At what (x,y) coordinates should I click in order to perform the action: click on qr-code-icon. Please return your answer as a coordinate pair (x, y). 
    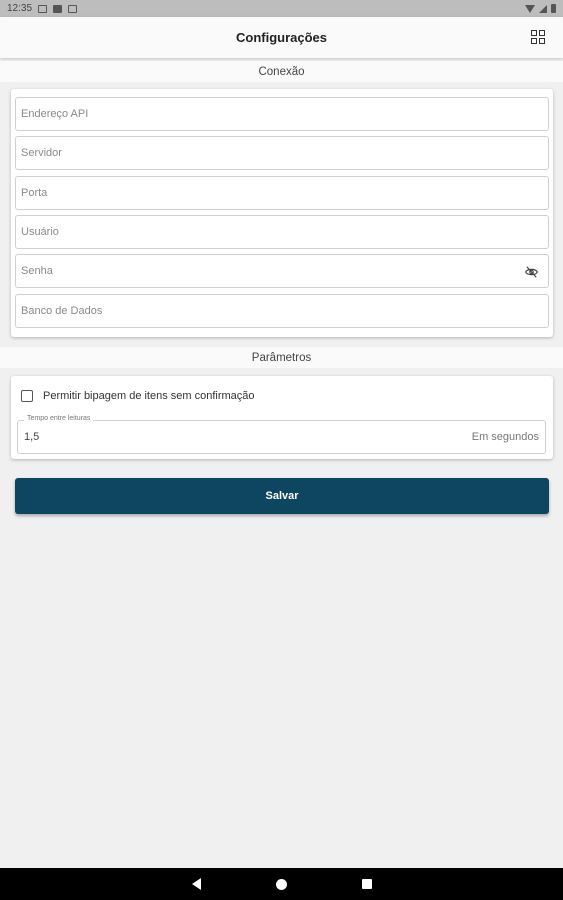
    Looking at the image, I should click on (538, 37).